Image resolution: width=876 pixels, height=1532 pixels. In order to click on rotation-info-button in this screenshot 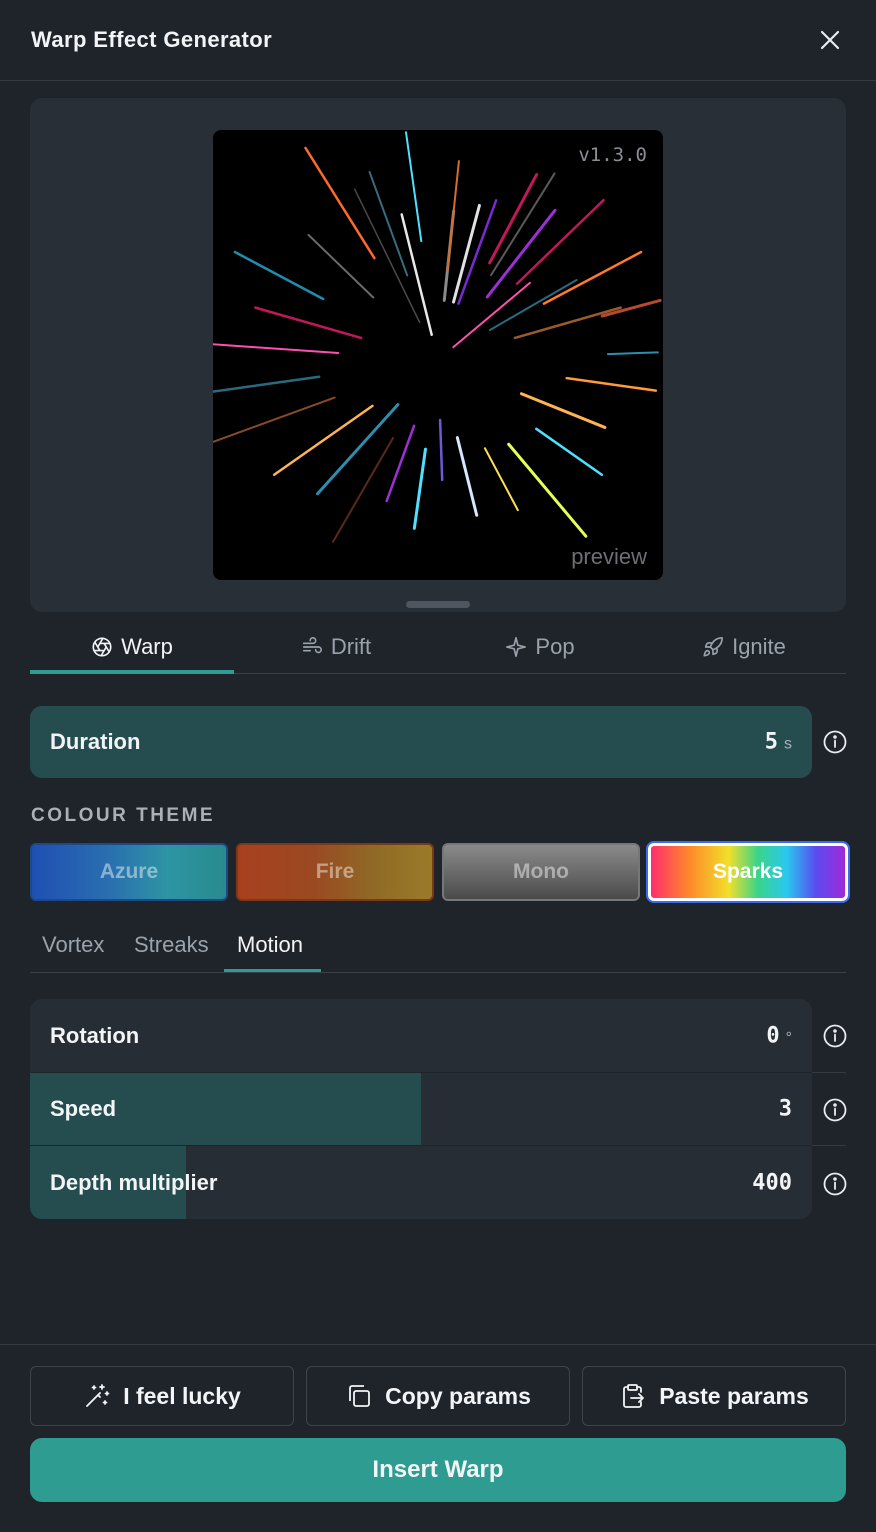, I will do `click(835, 1036)`.